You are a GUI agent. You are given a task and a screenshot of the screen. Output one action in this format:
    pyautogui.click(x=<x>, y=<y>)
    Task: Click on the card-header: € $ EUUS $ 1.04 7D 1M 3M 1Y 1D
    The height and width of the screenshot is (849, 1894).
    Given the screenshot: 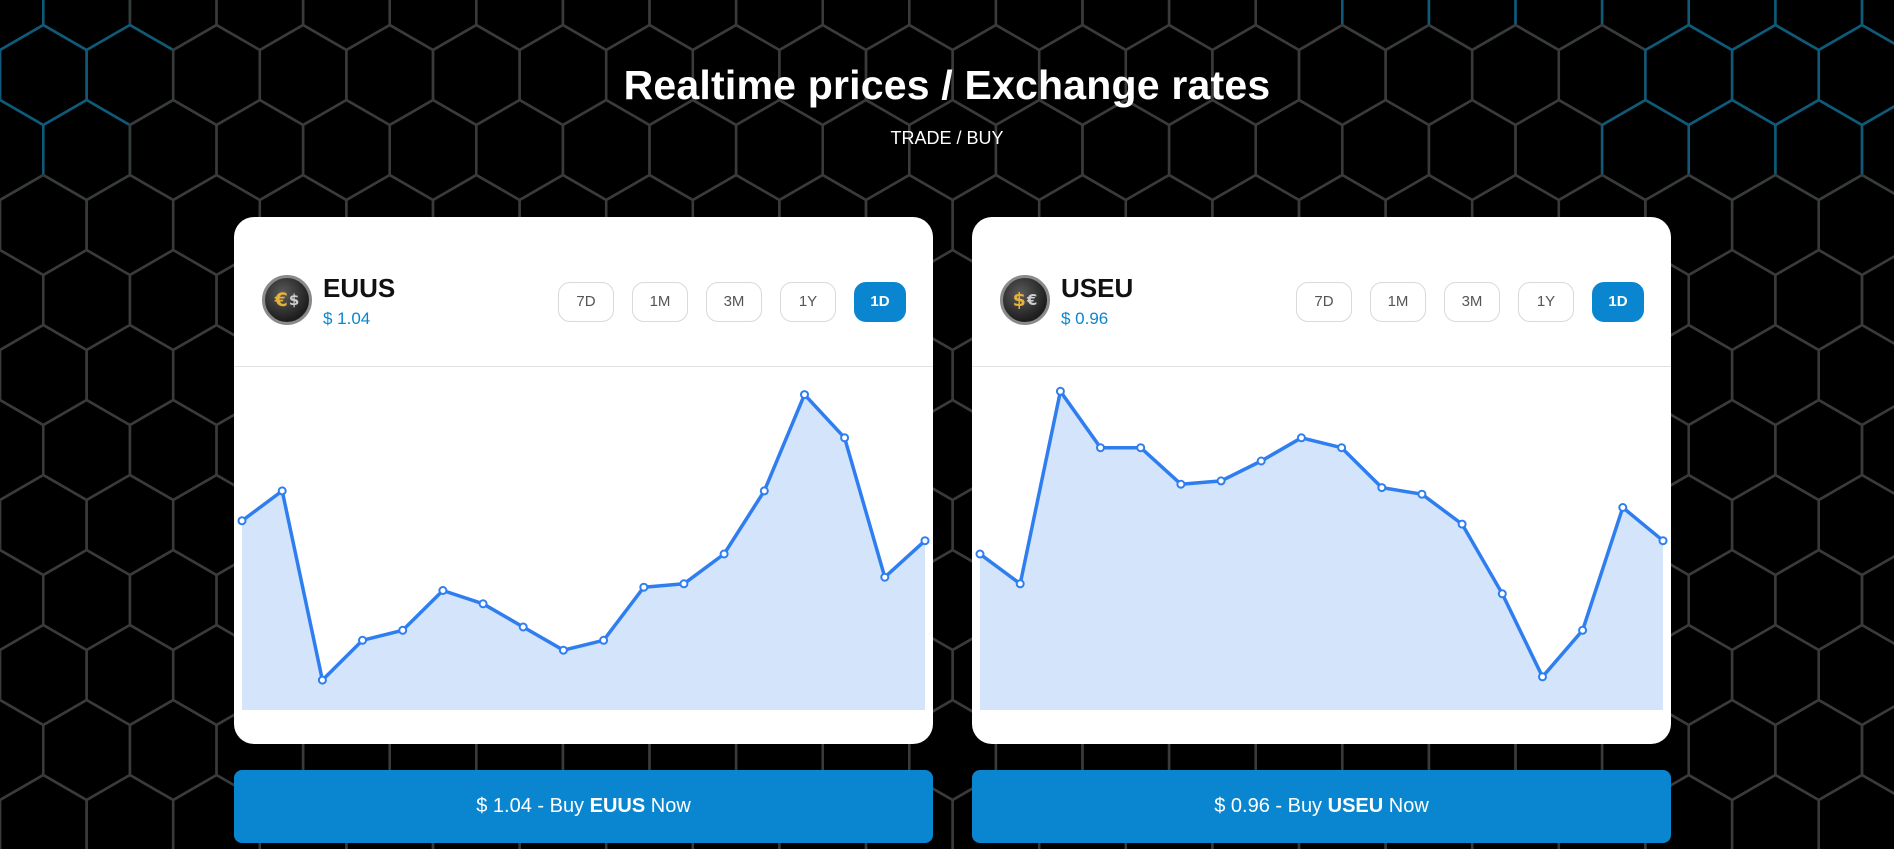 What is the action you would take?
    pyautogui.click(x=583, y=292)
    